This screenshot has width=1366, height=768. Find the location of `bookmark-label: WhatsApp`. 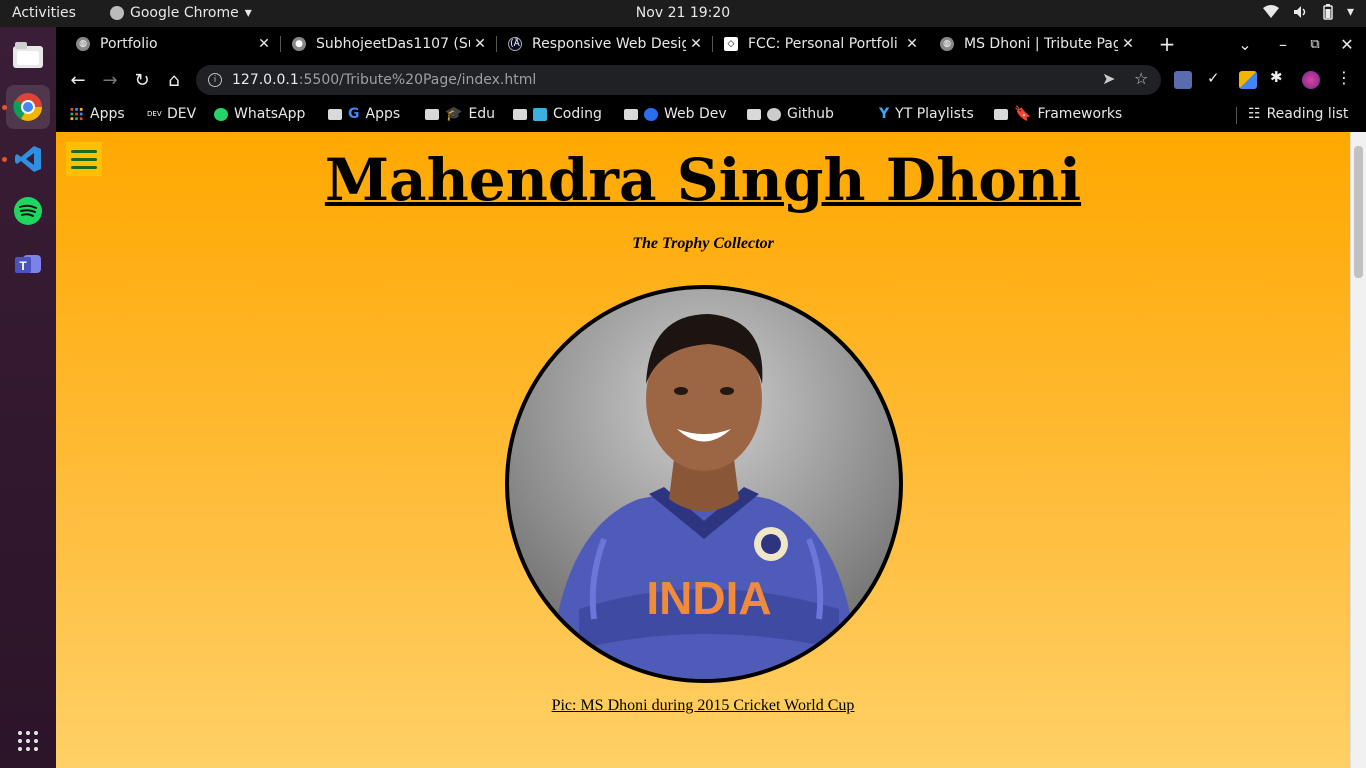

bookmark-label: WhatsApp is located at coordinates (270, 114).